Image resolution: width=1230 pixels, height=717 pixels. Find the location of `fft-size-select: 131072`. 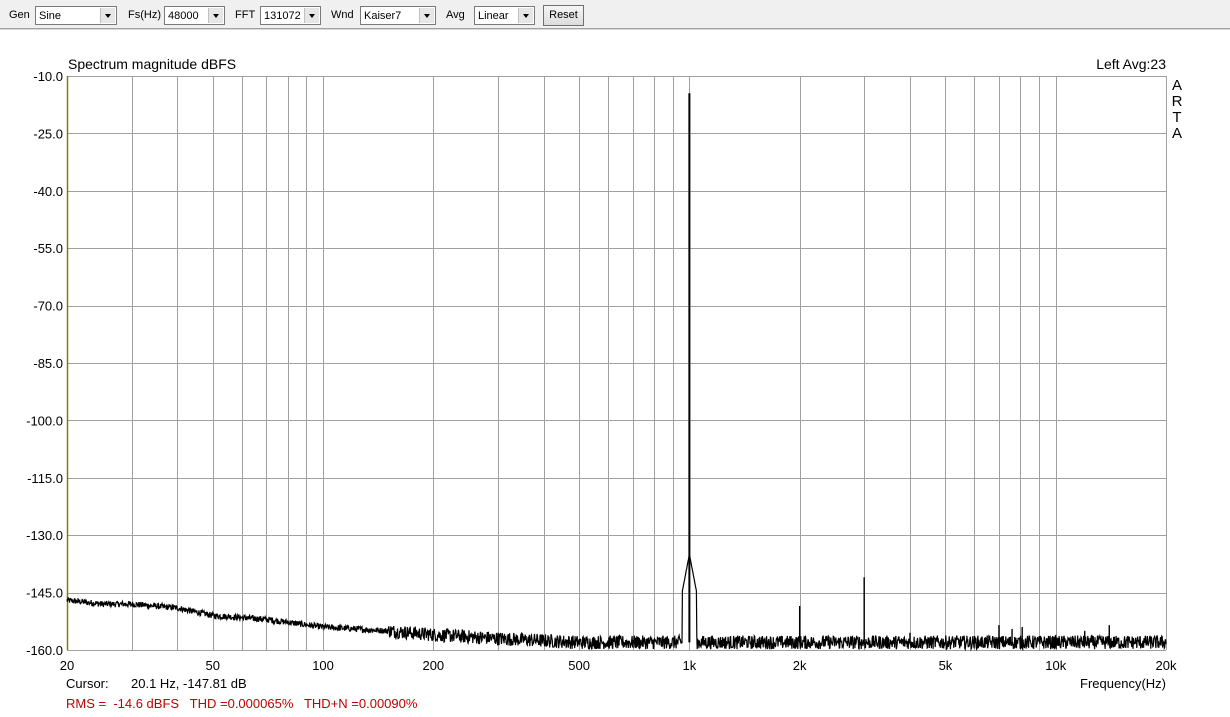

fft-size-select: 131072 is located at coordinates (290, 15).